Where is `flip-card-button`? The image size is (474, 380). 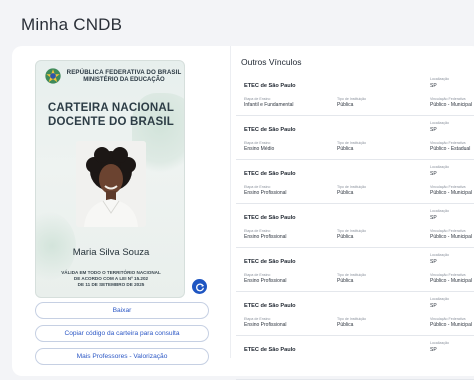
flip-card-button is located at coordinates (199, 286).